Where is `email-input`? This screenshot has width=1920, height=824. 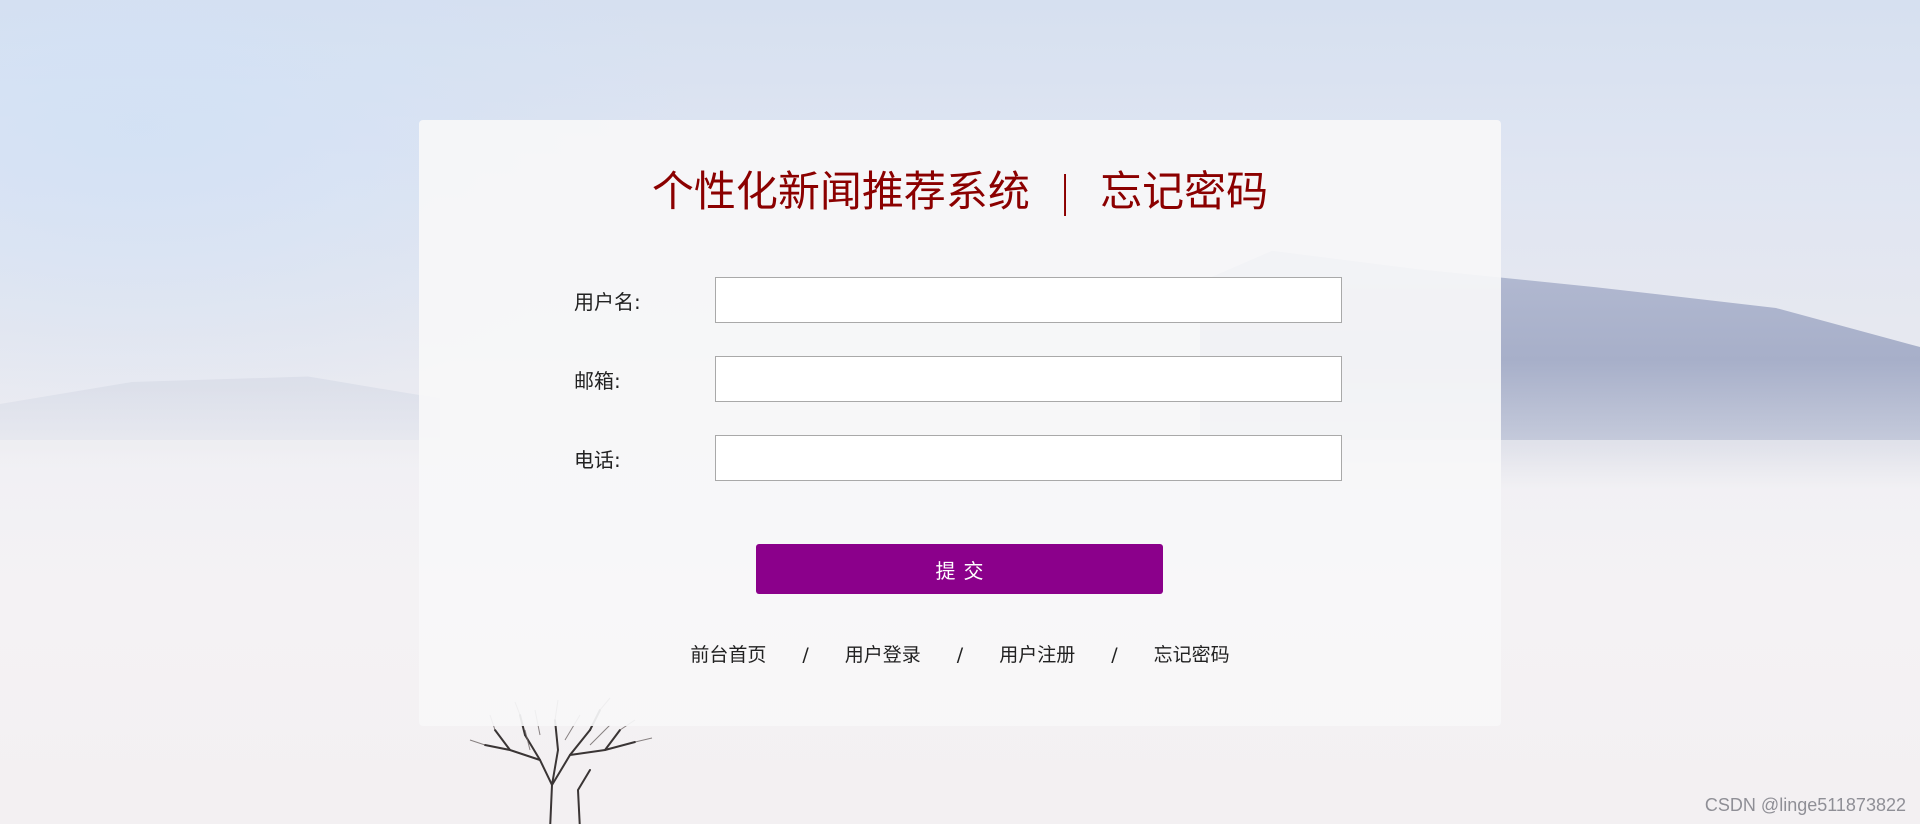
email-input is located at coordinates (1028, 379).